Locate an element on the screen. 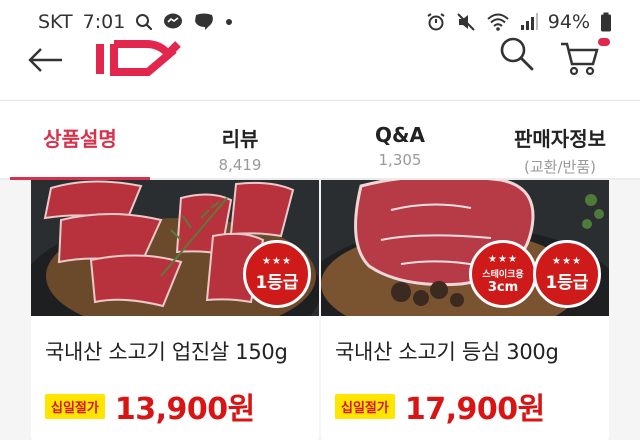  product-title: 국내산 소고기 업진살 150g is located at coordinates (166, 352).